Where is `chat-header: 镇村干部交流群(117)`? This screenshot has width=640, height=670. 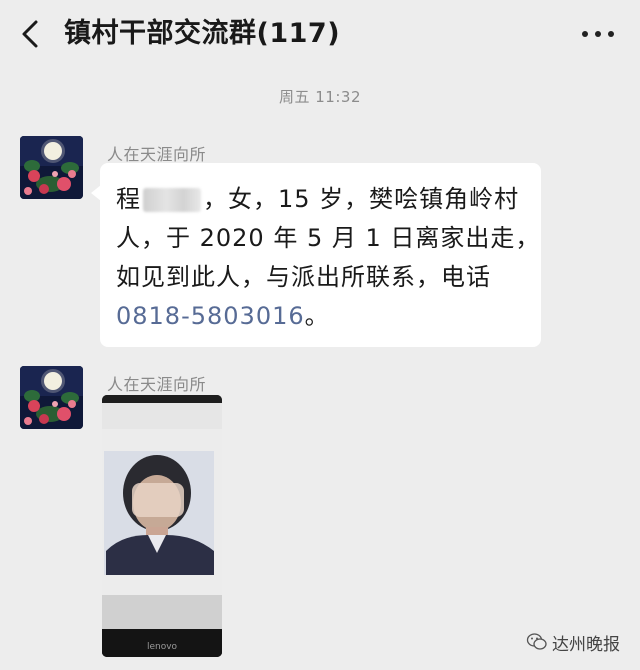 chat-header: 镇村干部交流群(117) is located at coordinates (320, 34).